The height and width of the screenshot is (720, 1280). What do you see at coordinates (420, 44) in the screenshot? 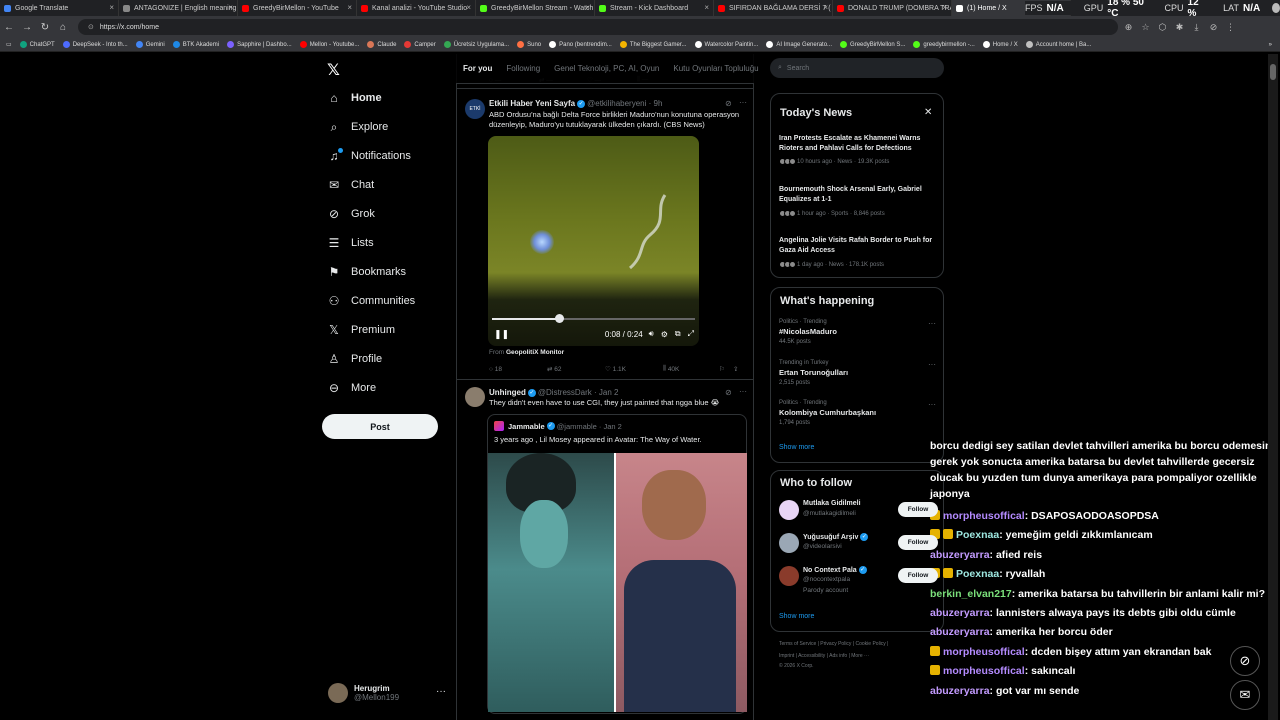
I see `bookmark-item: Camper` at bounding box center [420, 44].